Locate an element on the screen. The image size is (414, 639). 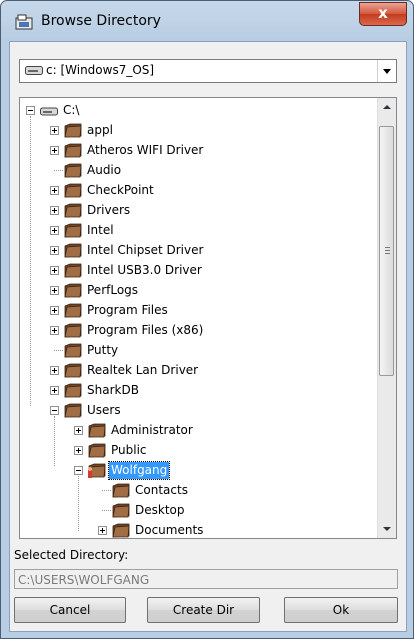
tree-node-label: Program Files (x86) is located at coordinates (145, 330).